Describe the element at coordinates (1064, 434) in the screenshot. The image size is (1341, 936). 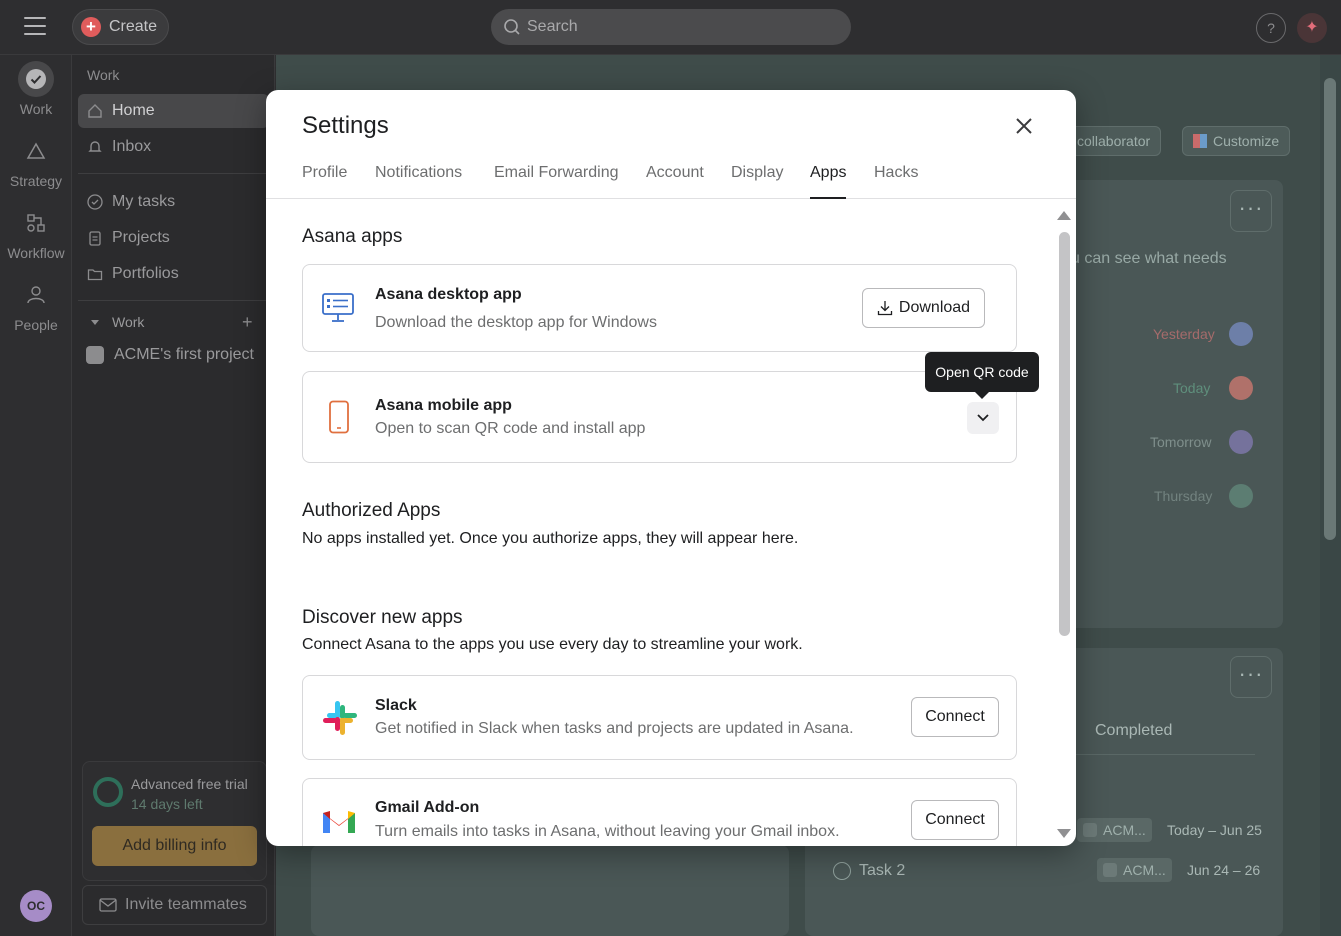
I see `dialog-scrollbar-thumb` at that location.